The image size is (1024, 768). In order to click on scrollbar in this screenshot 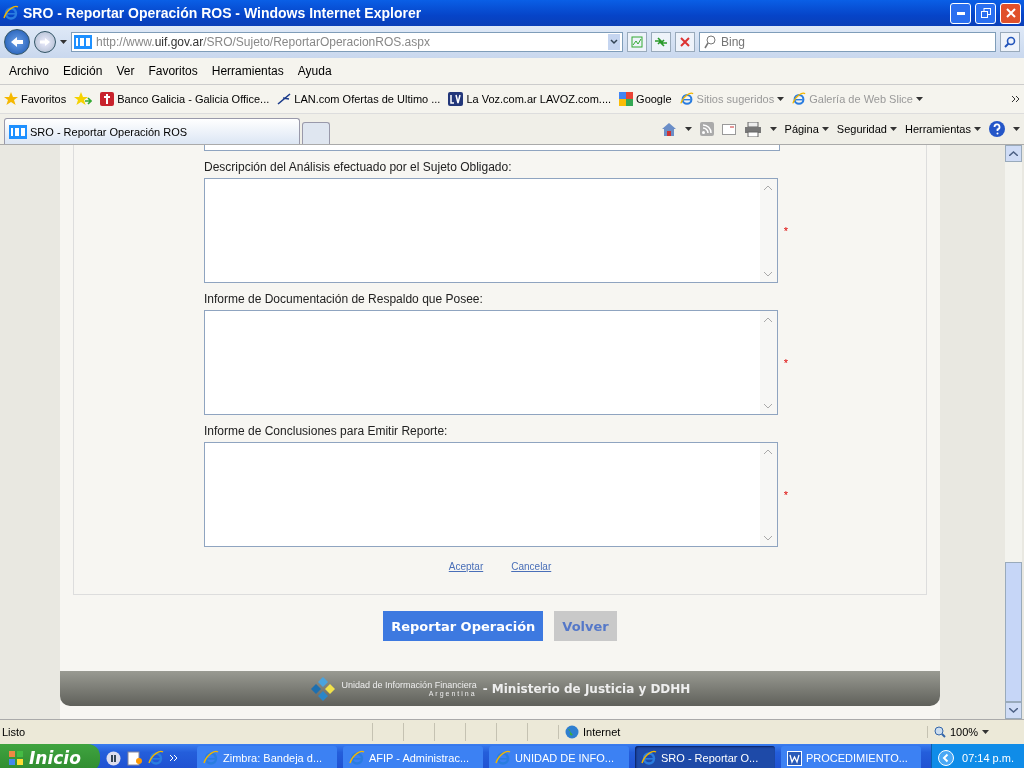, I will do `click(1013, 432)`.